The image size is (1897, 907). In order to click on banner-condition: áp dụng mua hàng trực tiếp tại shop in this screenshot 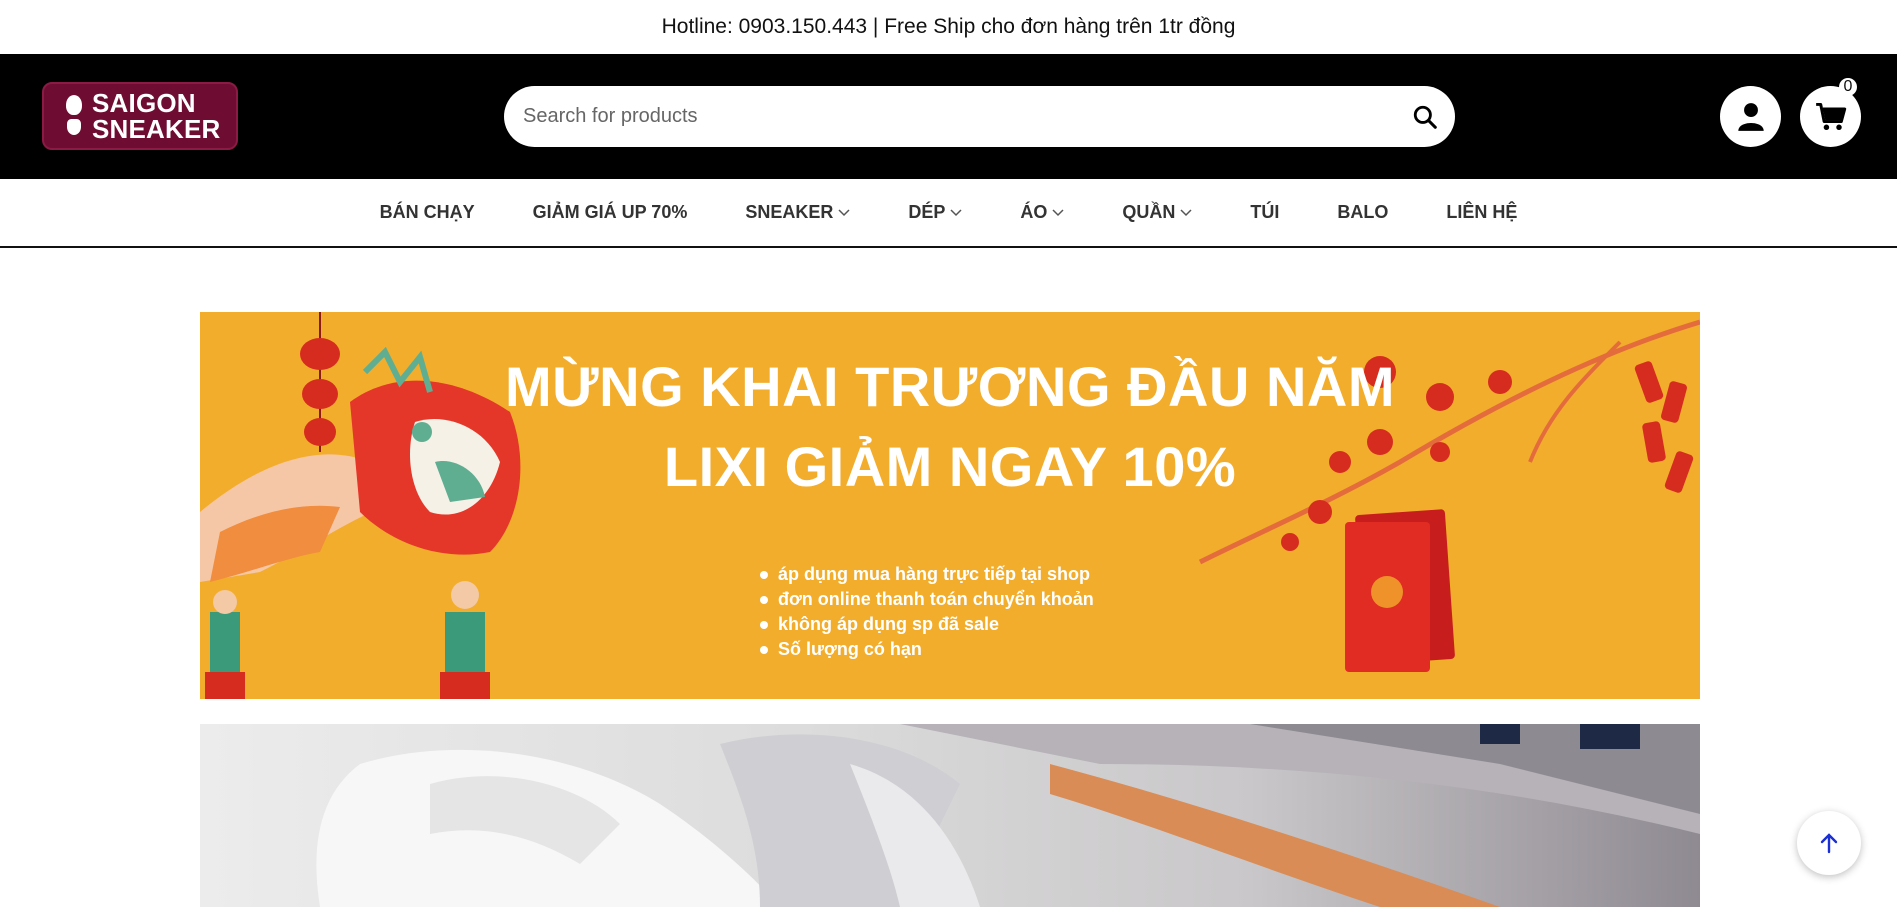, I will do `click(927, 574)`.